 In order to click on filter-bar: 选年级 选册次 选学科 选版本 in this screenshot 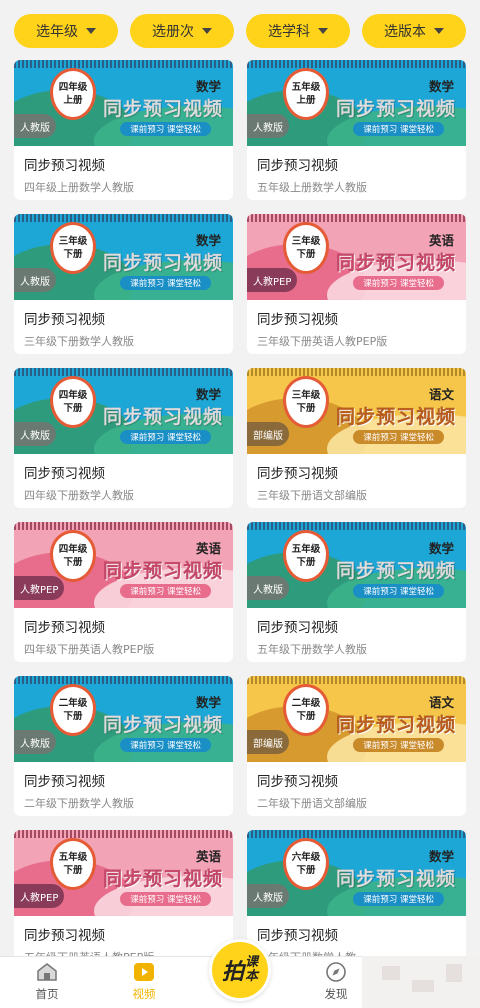, I will do `click(240, 30)`.